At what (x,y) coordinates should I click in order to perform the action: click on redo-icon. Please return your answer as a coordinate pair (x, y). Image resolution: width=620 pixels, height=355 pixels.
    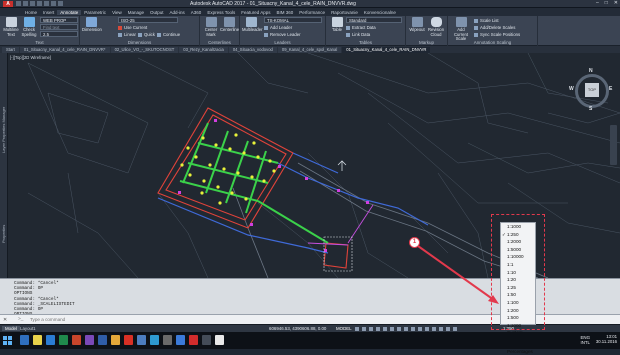
    Looking at the image, I should click on (60, 3).